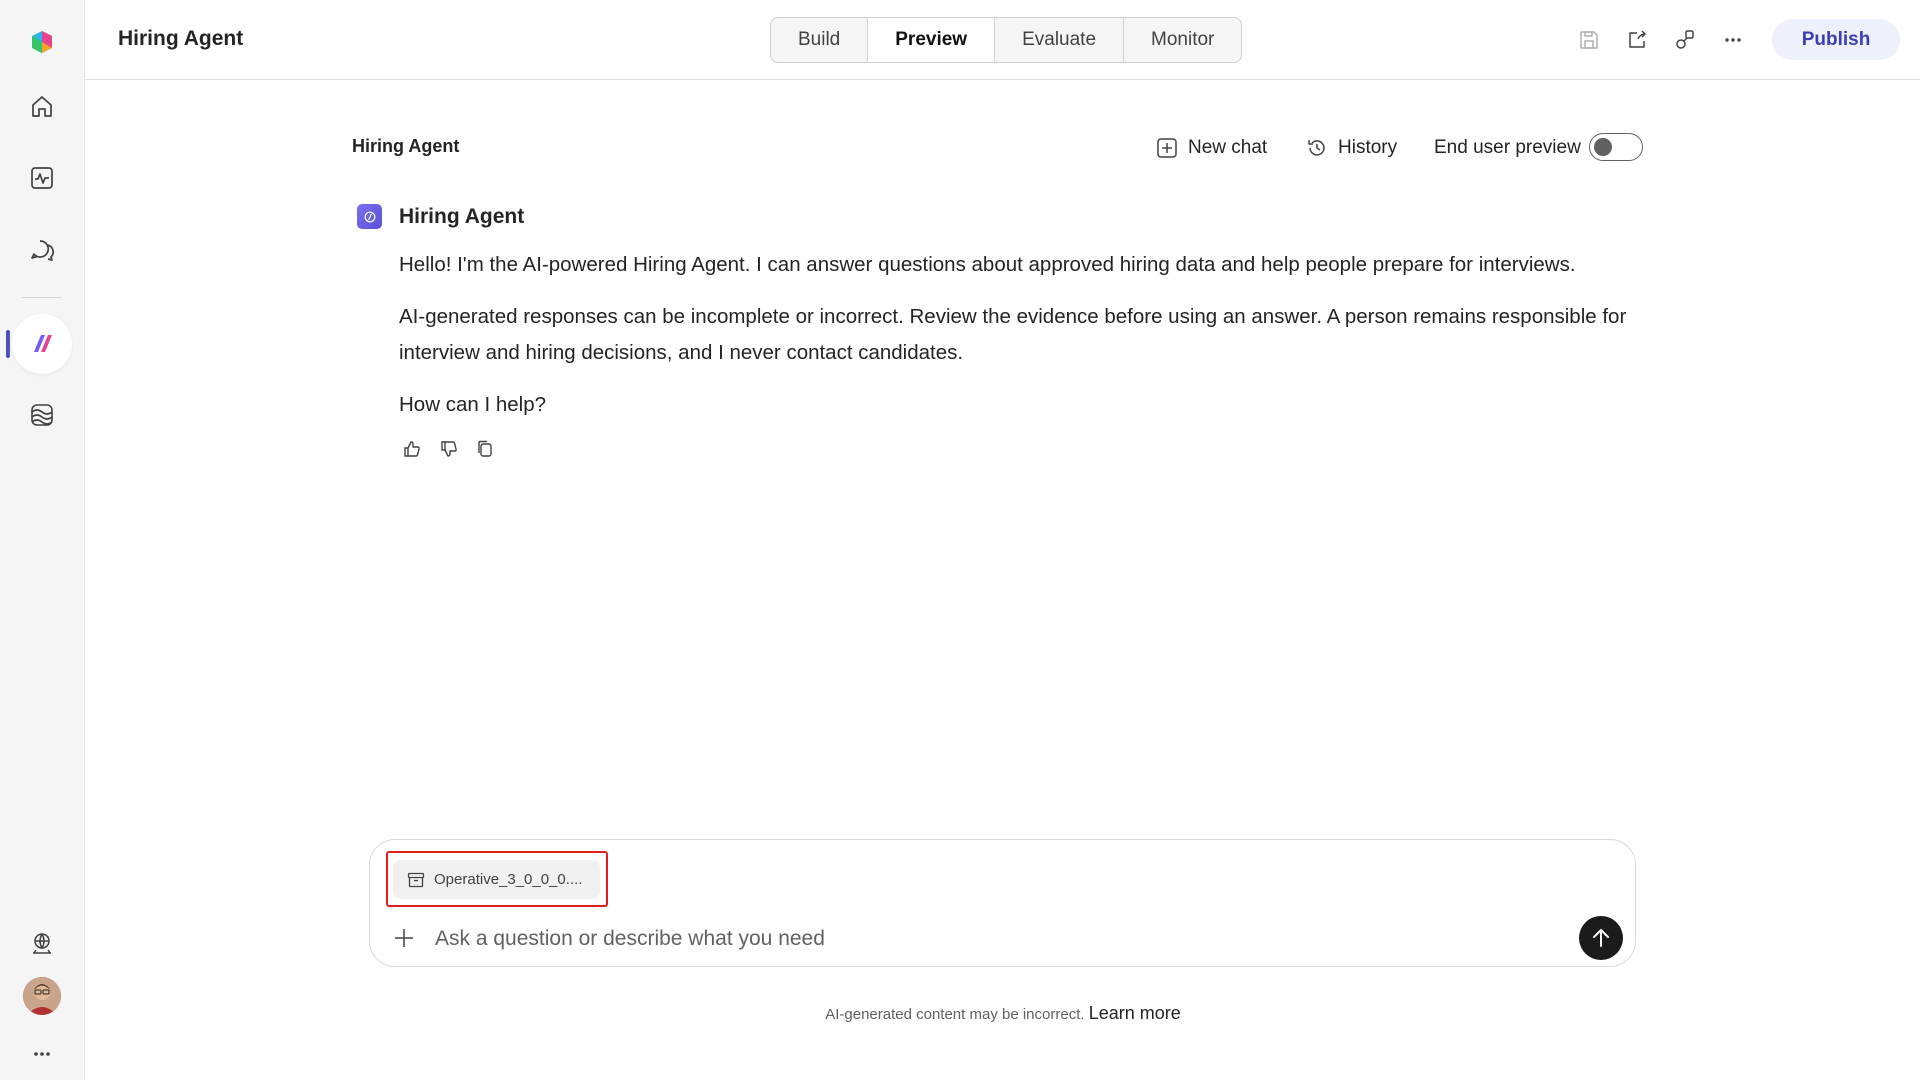  Describe the element at coordinates (1135, 1013) in the screenshot. I see `learn-more-link: Learn more` at that location.